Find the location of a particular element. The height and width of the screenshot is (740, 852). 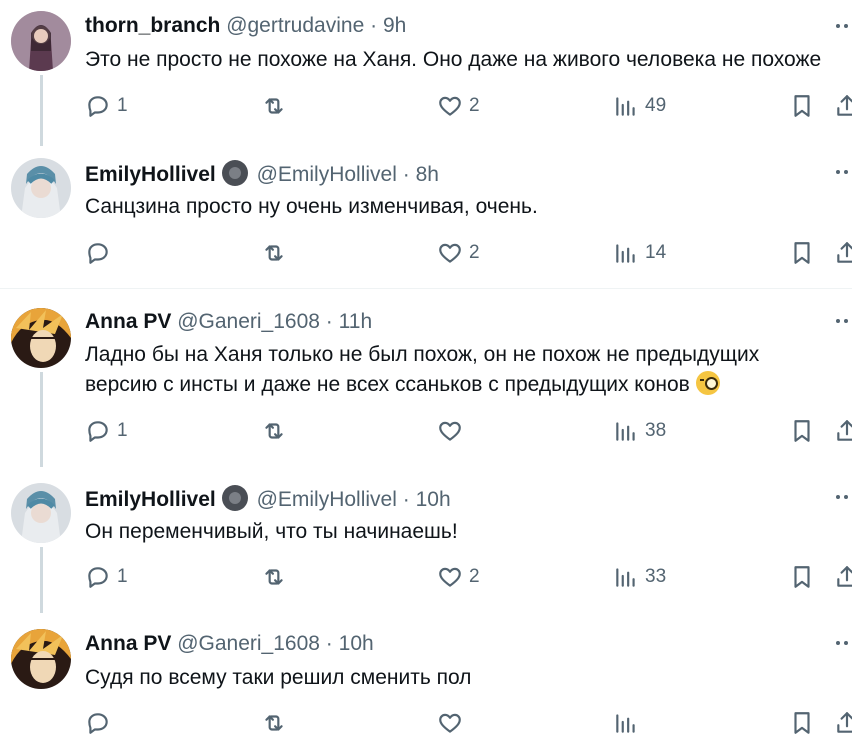

tweet-text: Судя по всему таки решил сменить пол is located at coordinates (278, 678).